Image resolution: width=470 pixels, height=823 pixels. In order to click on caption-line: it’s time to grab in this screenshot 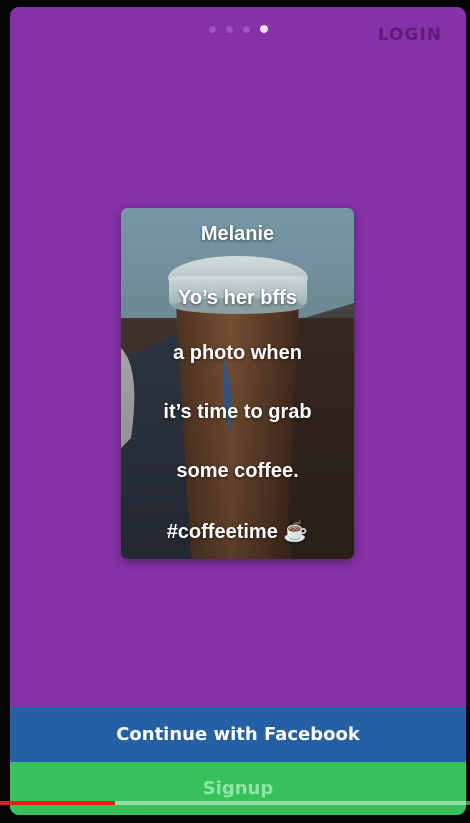, I will do `click(237, 412)`.